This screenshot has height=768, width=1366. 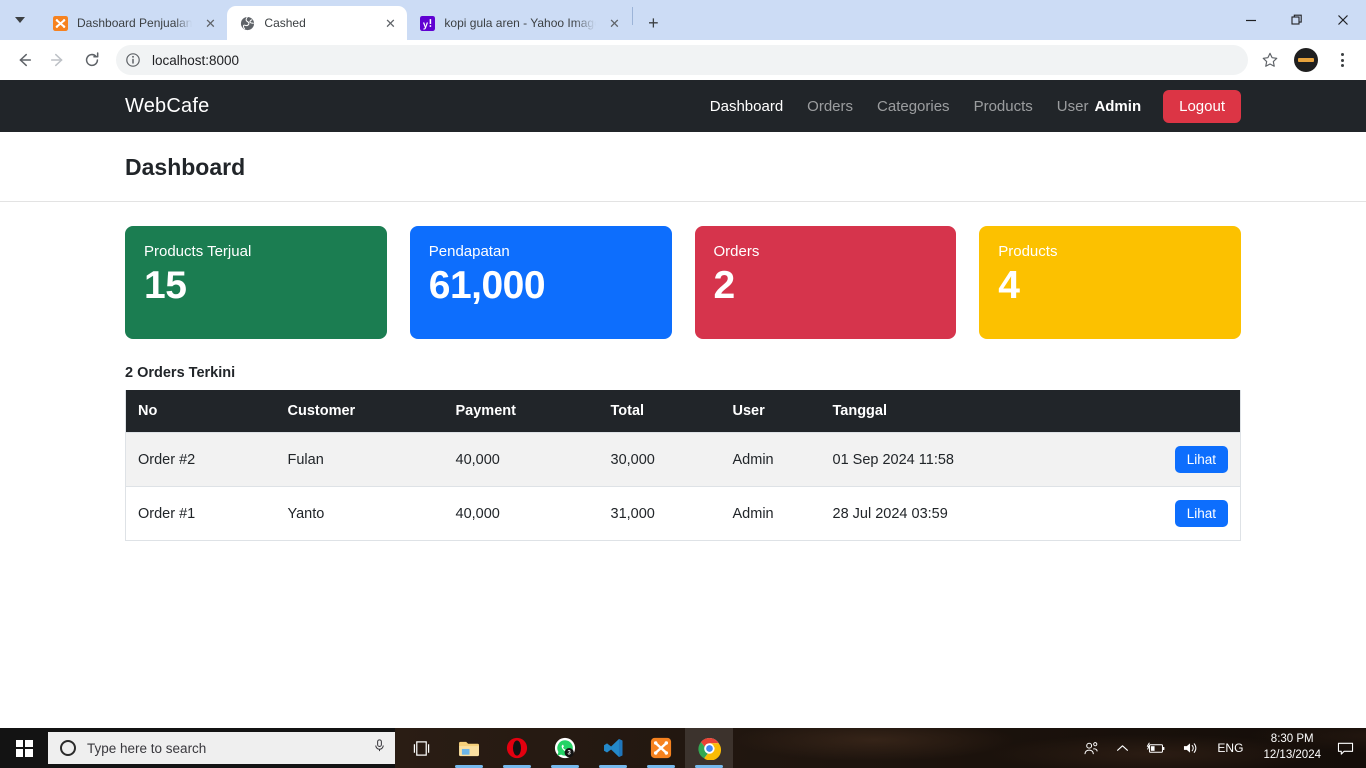 What do you see at coordinates (1155, 748) in the screenshot?
I see `battery-charging-icon` at bounding box center [1155, 748].